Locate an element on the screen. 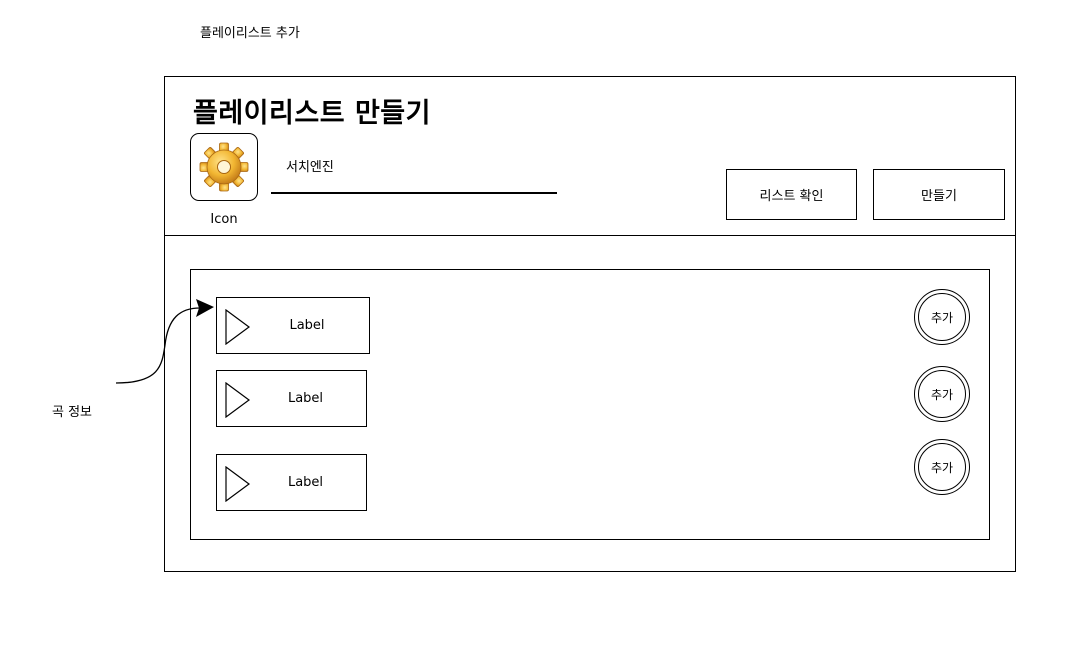 The width and height of the screenshot is (1091, 655). gear-icon is located at coordinates (224, 167).